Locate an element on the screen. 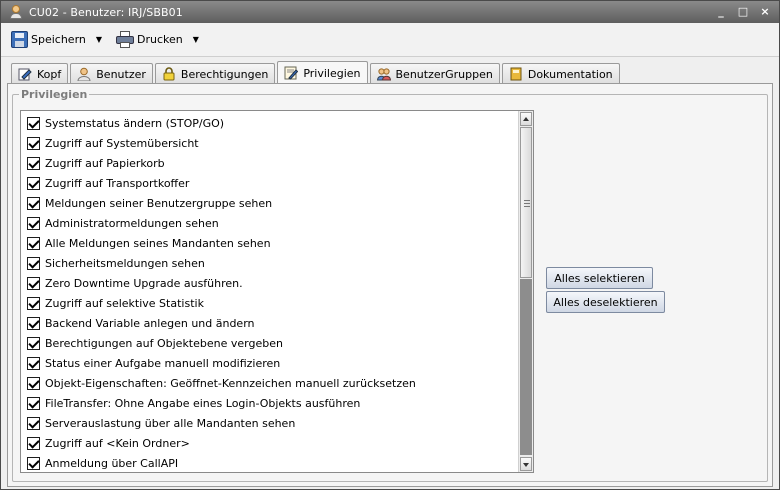 The width and height of the screenshot is (780, 490). window-controls: _ □ × is located at coordinates (743, 11).